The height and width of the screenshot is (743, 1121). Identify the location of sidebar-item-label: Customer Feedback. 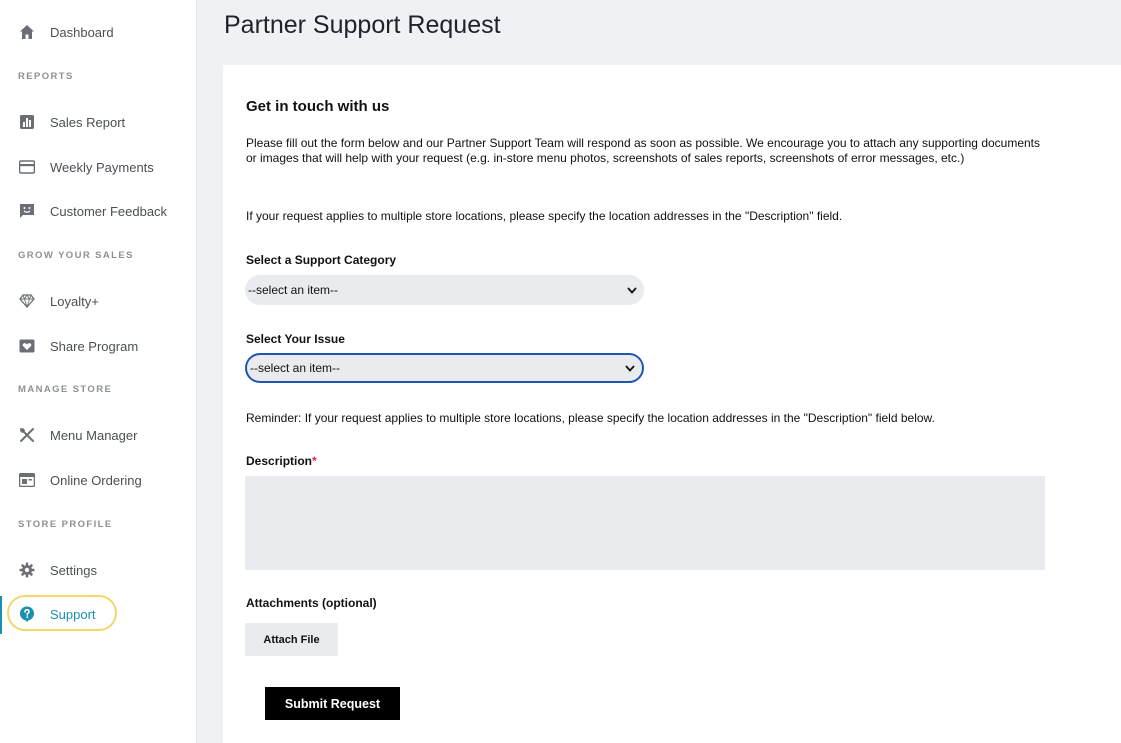
(109, 211).